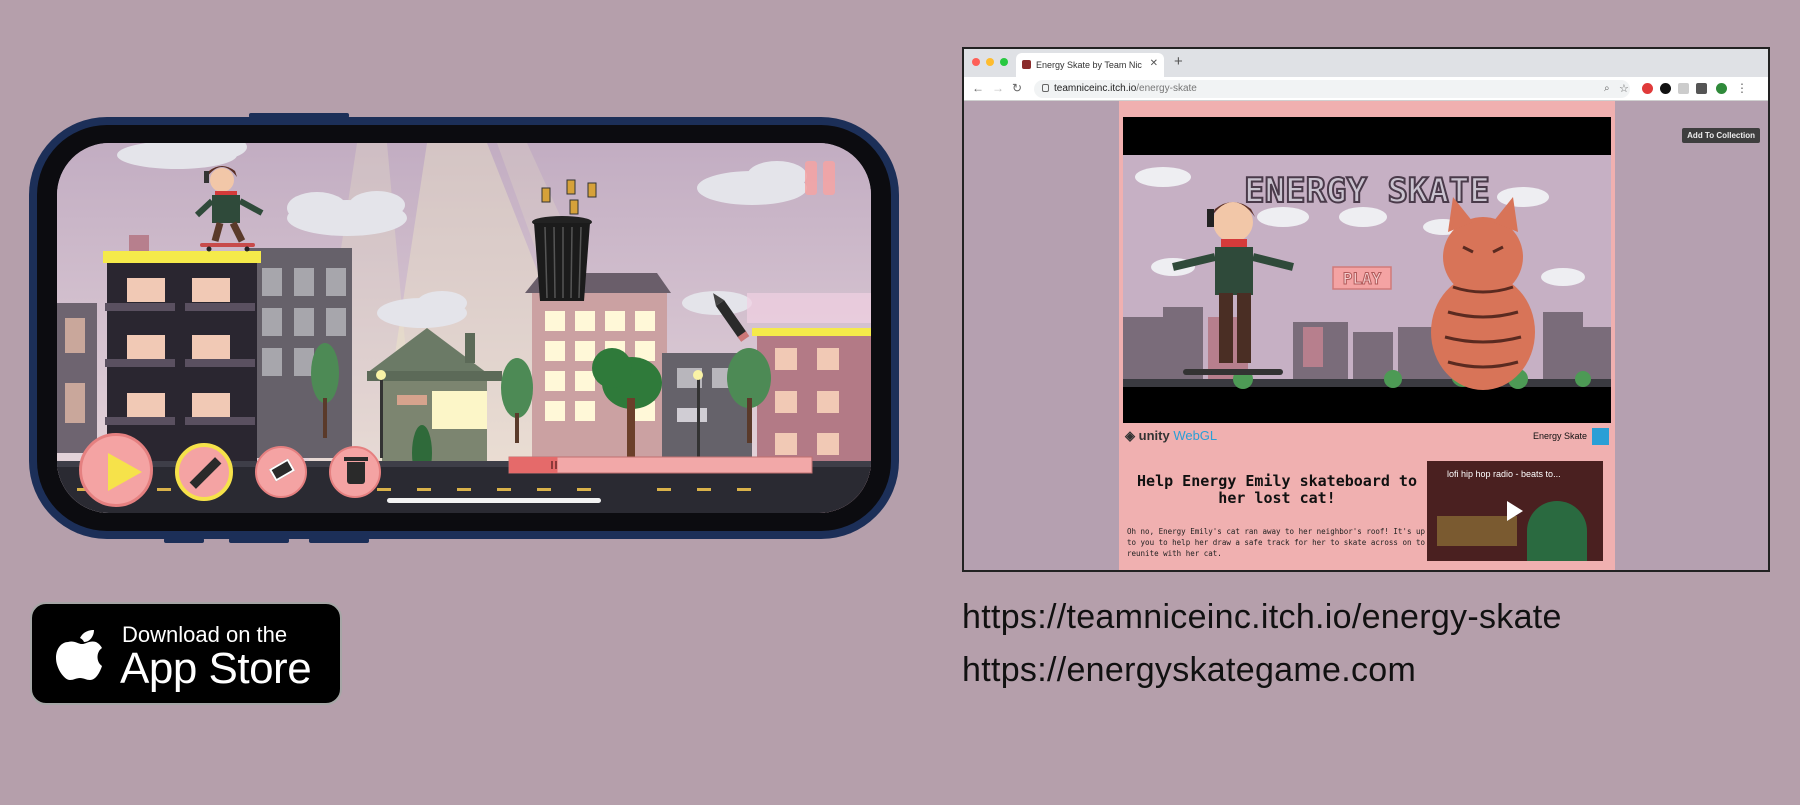 Image resolution: width=1800 pixels, height=805 pixels. I want to click on browser-tab-bar: Energy Skate by Team Nic ✕ +, so click(1366, 63).